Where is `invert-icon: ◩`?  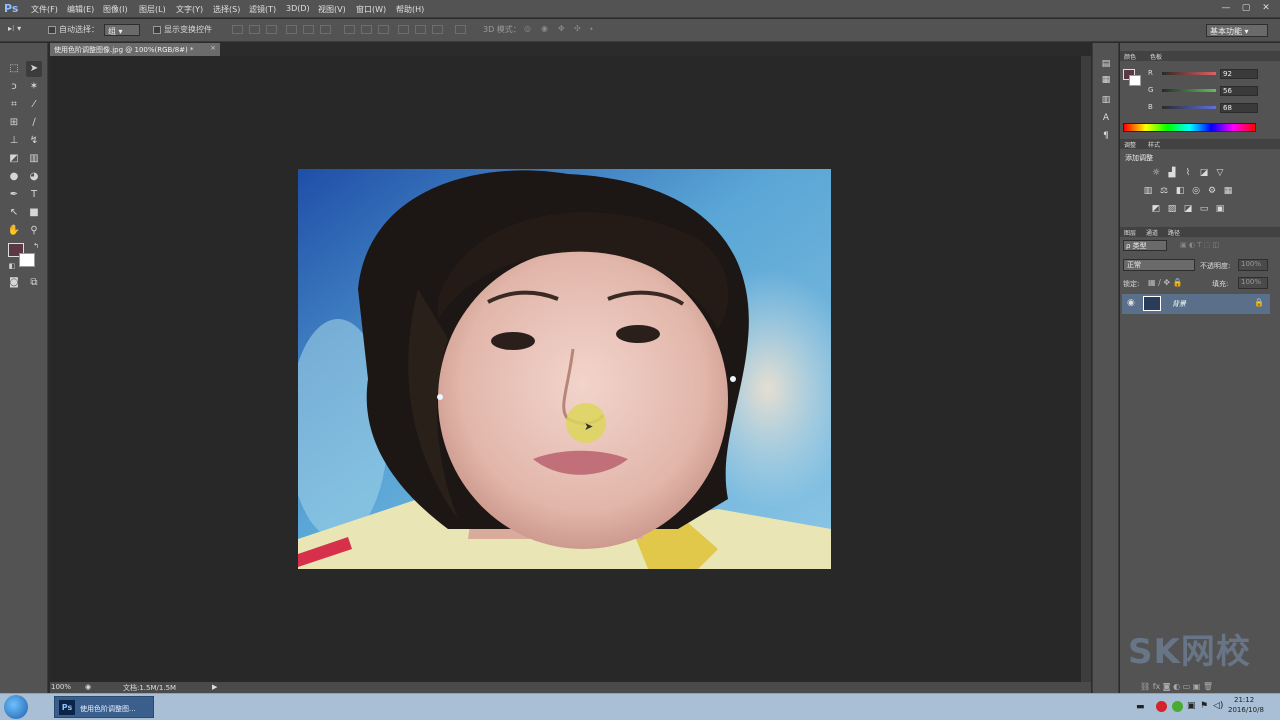 invert-icon: ◩ is located at coordinates (1156, 209).